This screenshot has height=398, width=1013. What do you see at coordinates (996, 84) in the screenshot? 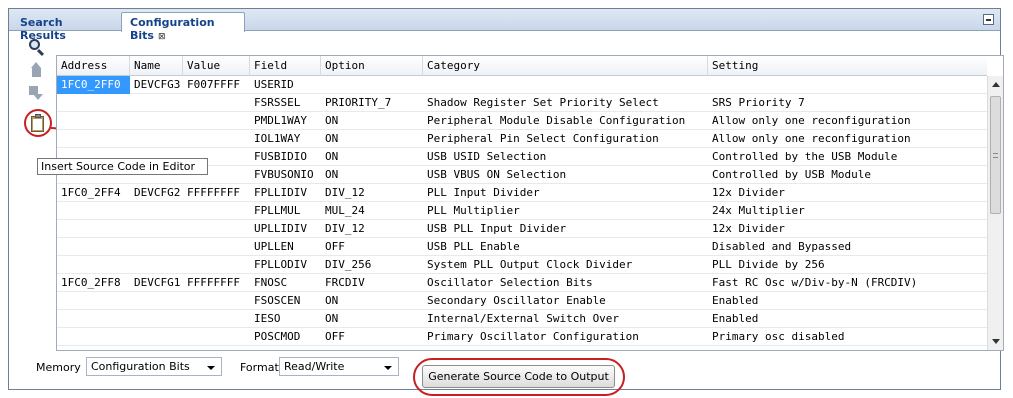
I see `scroll-up-icon` at bounding box center [996, 84].